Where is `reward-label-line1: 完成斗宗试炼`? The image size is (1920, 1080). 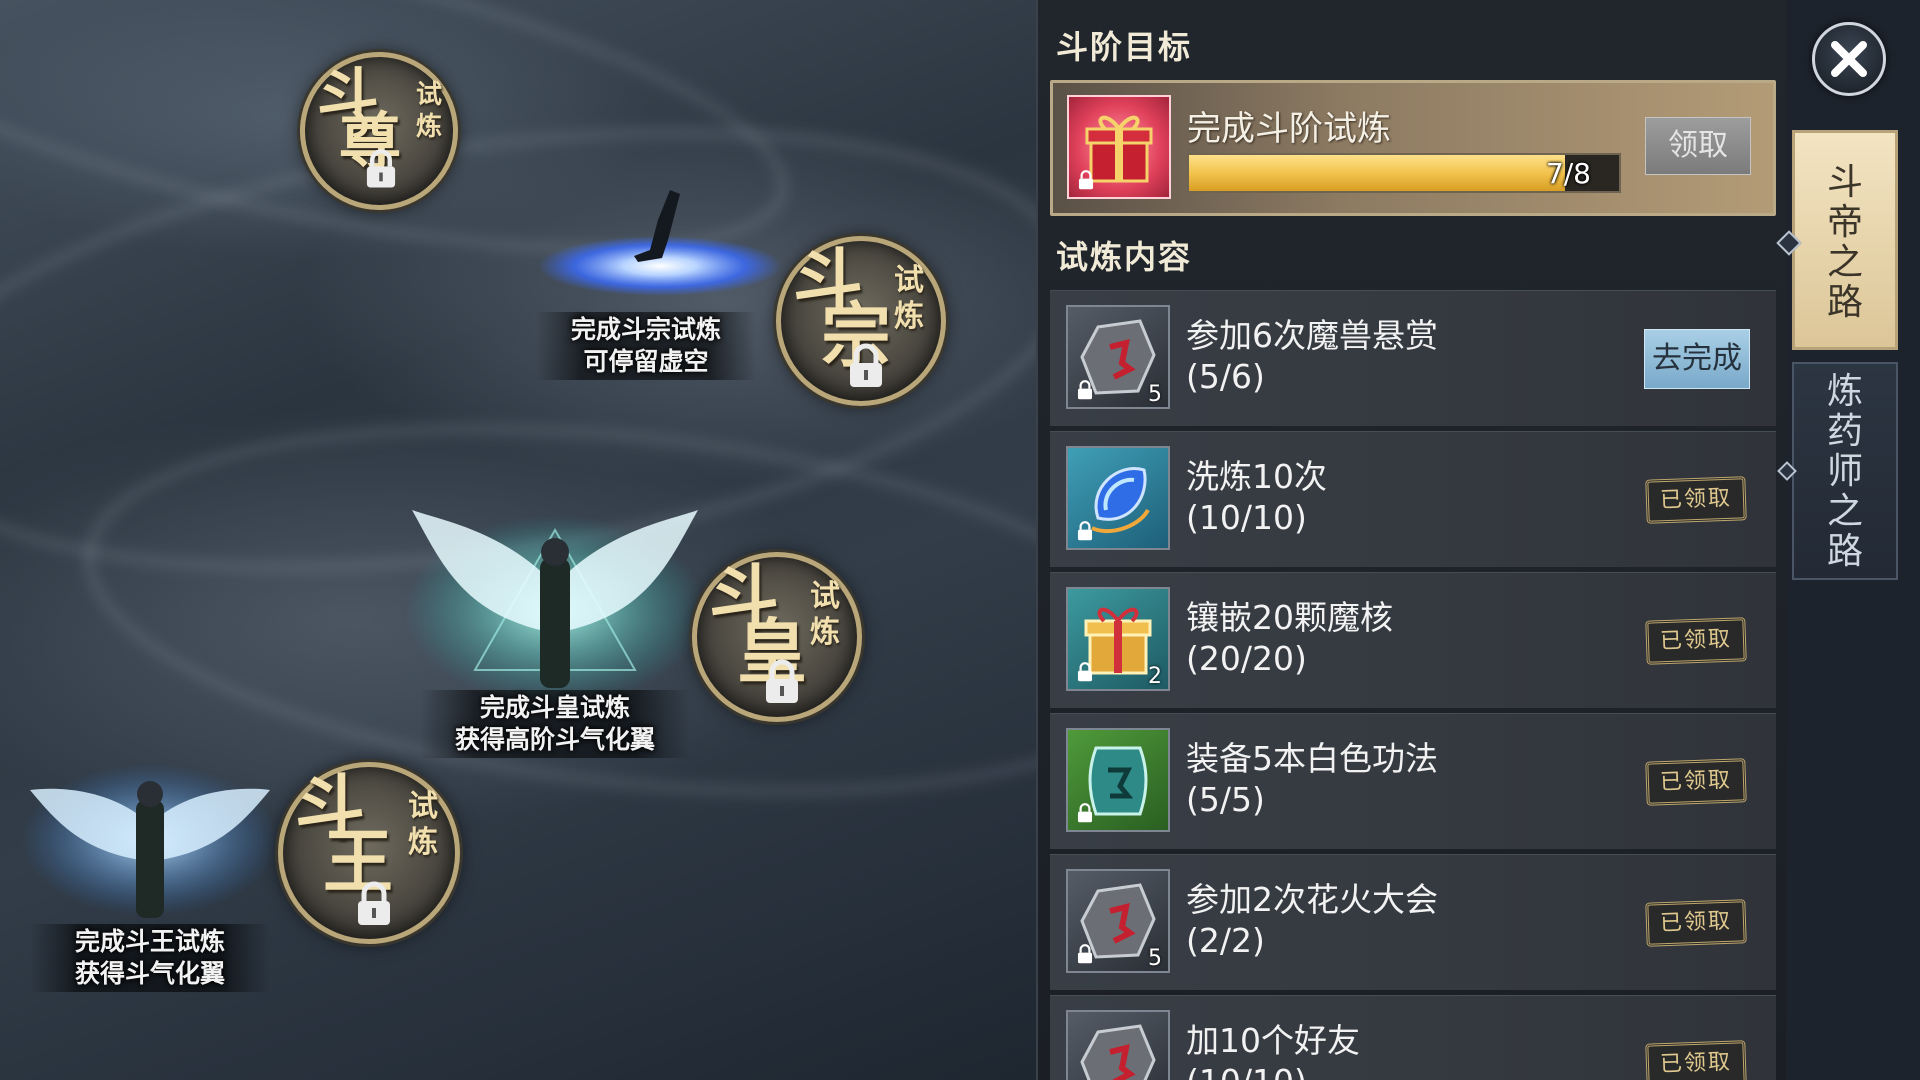
reward-label-line1: 完成斗宗试炼 is located at coordinates (645, 329).